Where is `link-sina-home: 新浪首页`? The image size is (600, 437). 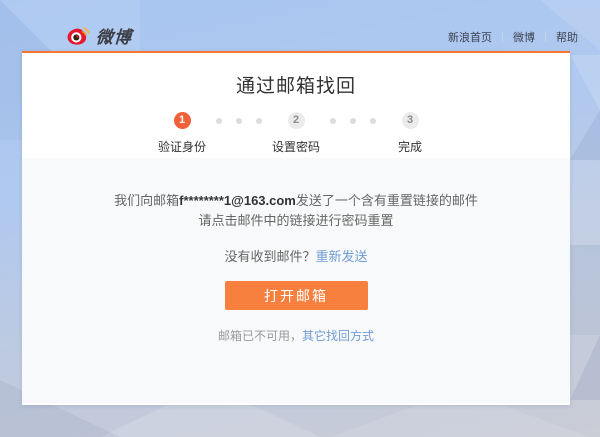
link-sina-home: 新浪首页 is located at coordinates (470, 37).